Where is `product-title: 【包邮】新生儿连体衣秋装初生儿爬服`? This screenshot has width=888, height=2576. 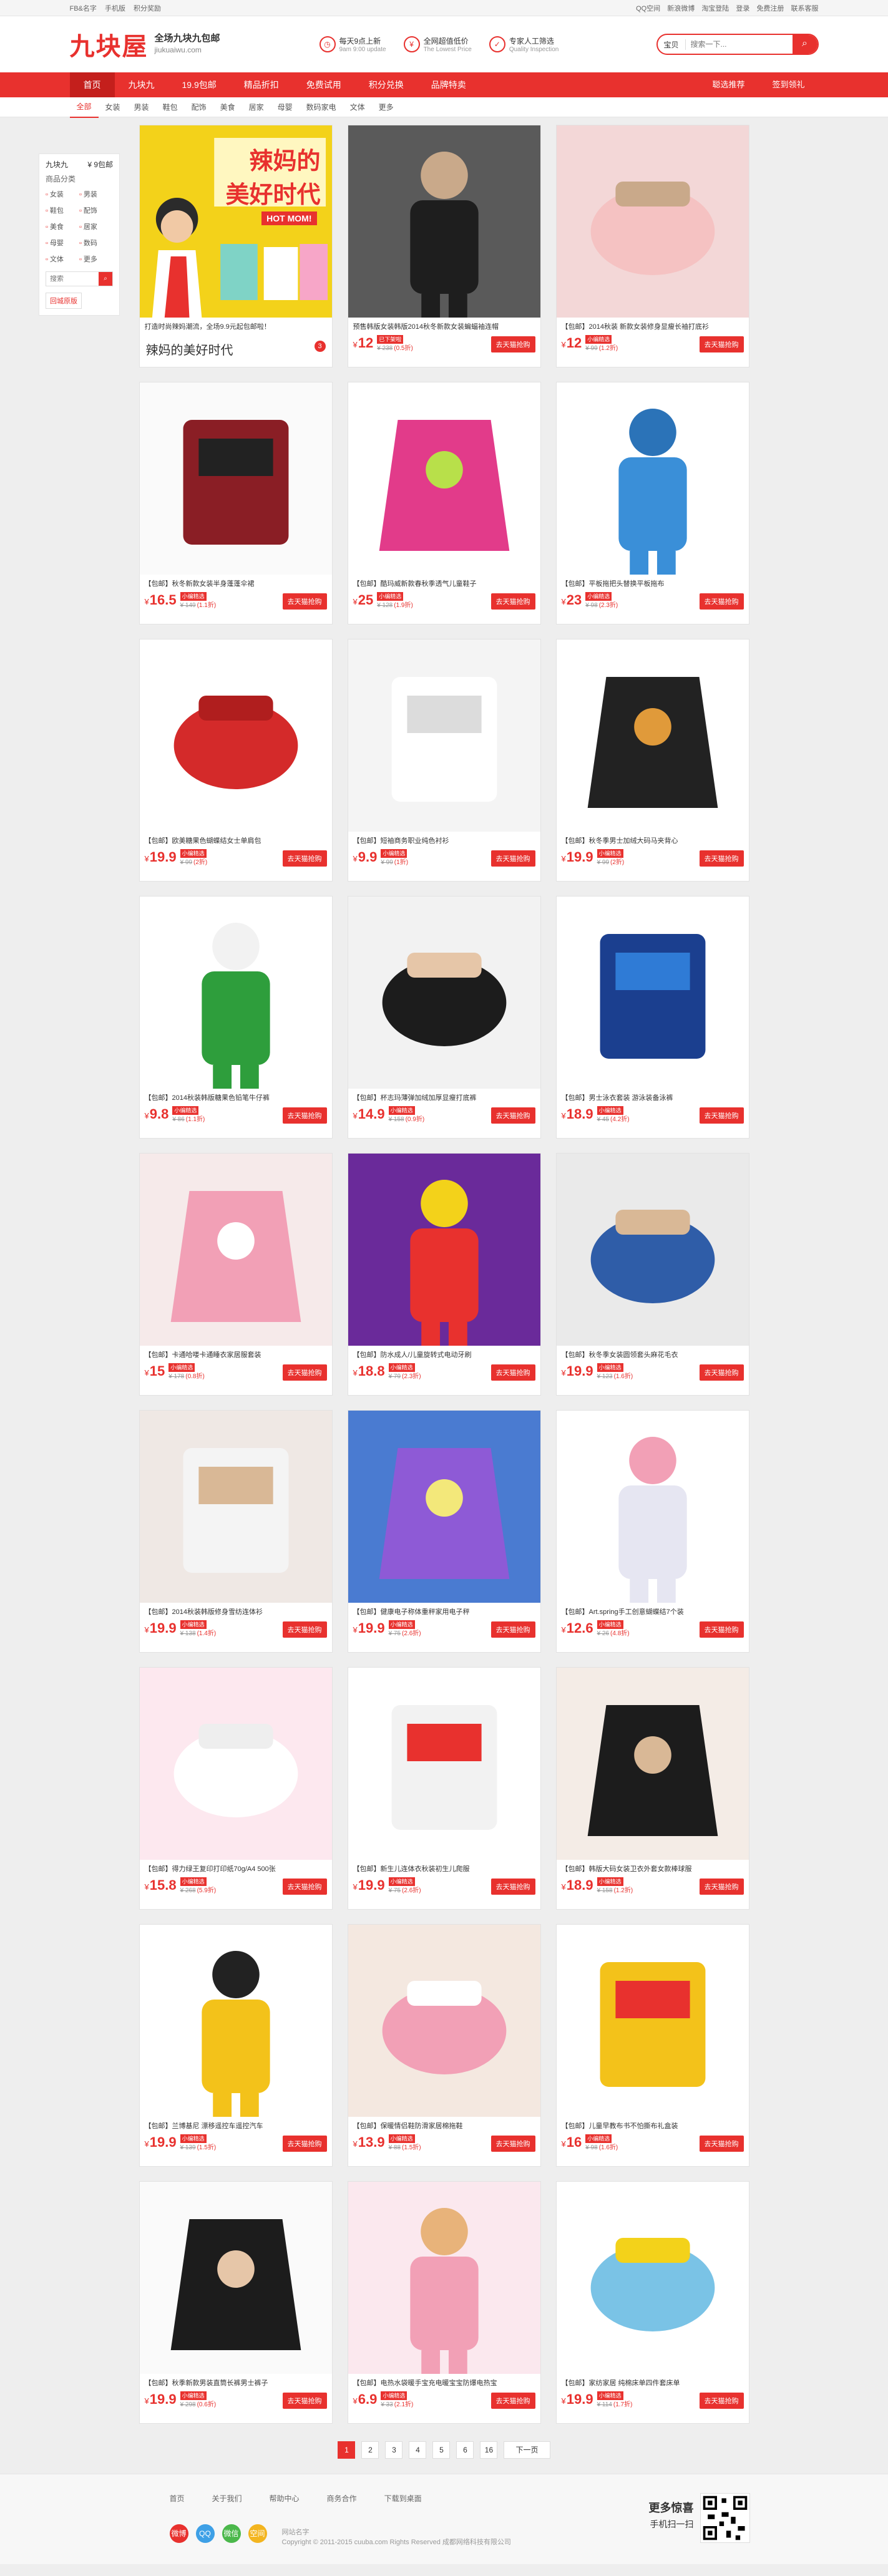
product-title: 【包邮】新生儿连体衣秋装初生儿爬服 is located at coordinates (444, 1867).